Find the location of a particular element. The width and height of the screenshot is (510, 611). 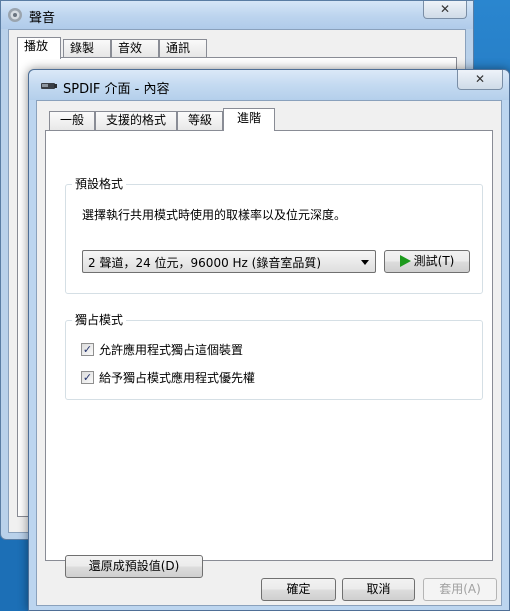

default-format-selected-value: 2 聲道，24 位元，96000 Hz (錄音室品質) is located at coordinates (205, 263).